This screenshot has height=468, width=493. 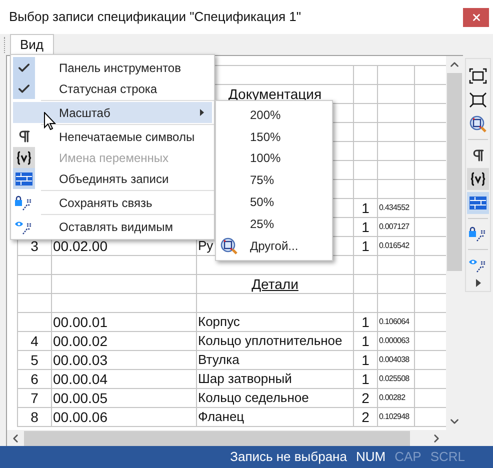 I want to click on menu-item: 200%, so click(x=274, y=115).